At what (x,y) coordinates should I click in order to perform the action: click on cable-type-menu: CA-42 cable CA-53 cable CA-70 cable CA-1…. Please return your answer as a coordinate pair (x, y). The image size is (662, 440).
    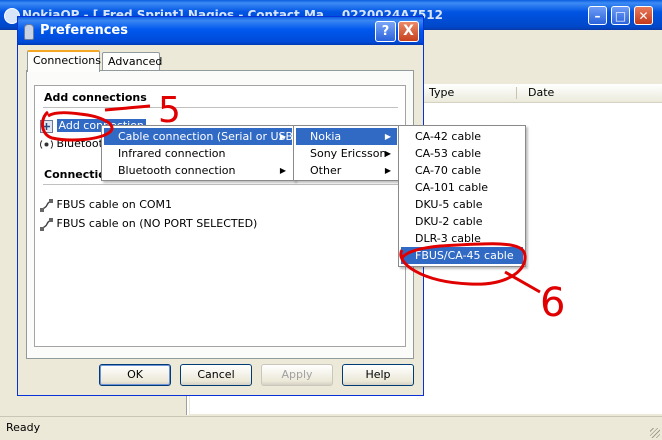
    Looking at the image, I should click on (462, 196).